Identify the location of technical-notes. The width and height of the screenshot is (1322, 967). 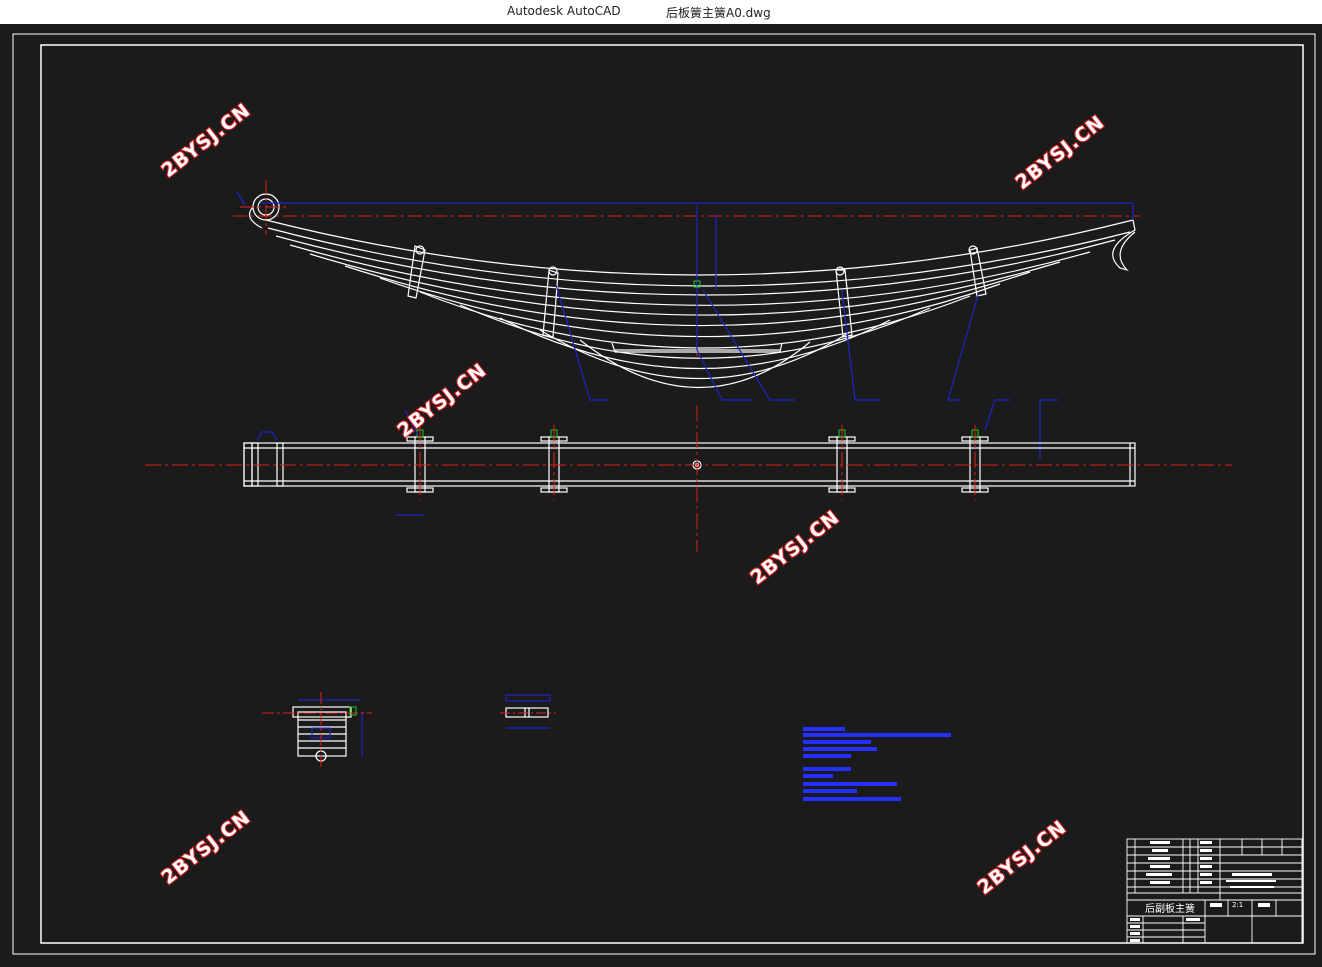
(877, 764).